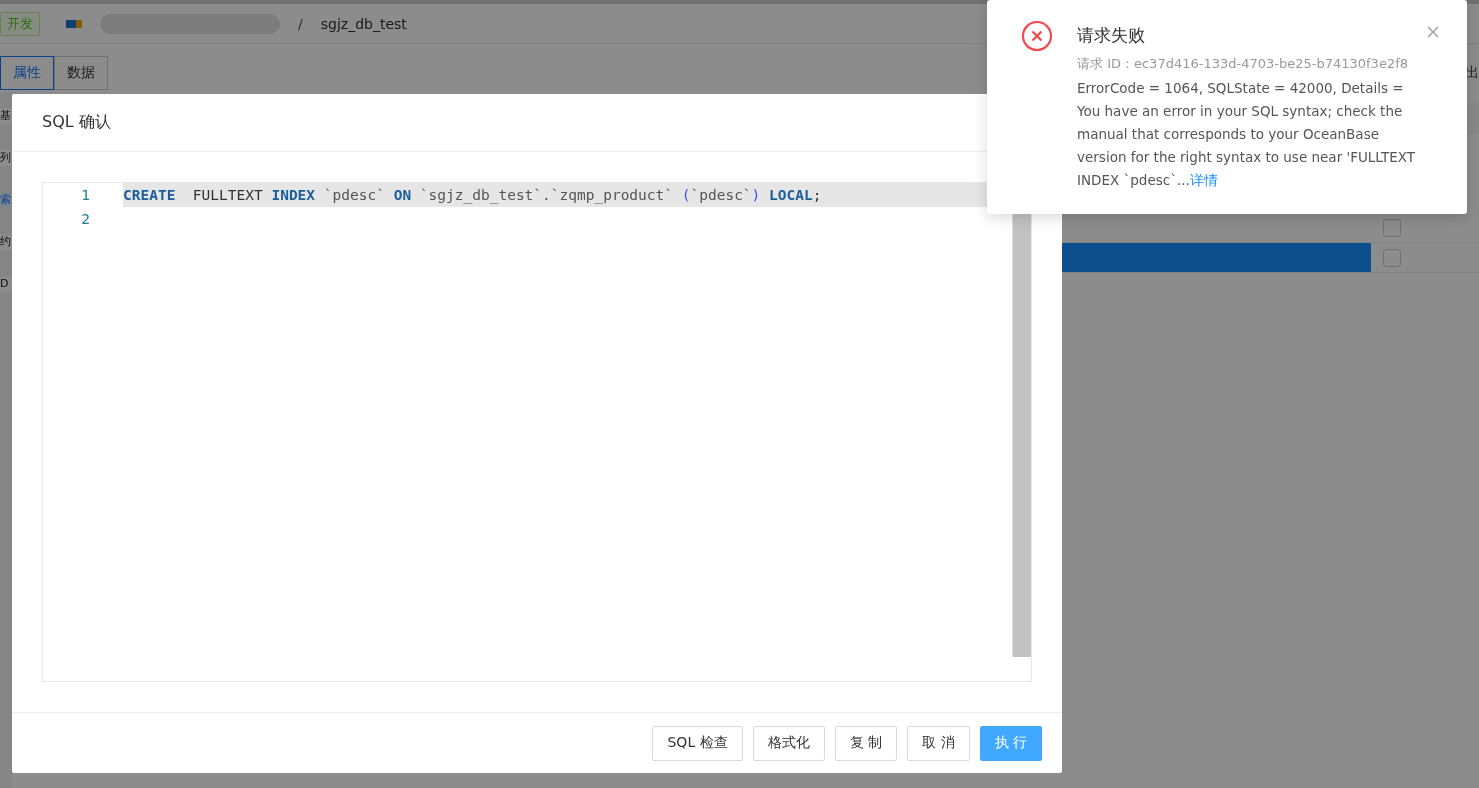 This screenshot has width=1479, height=788. I want to click on line-number: 1, so click(85, 195).